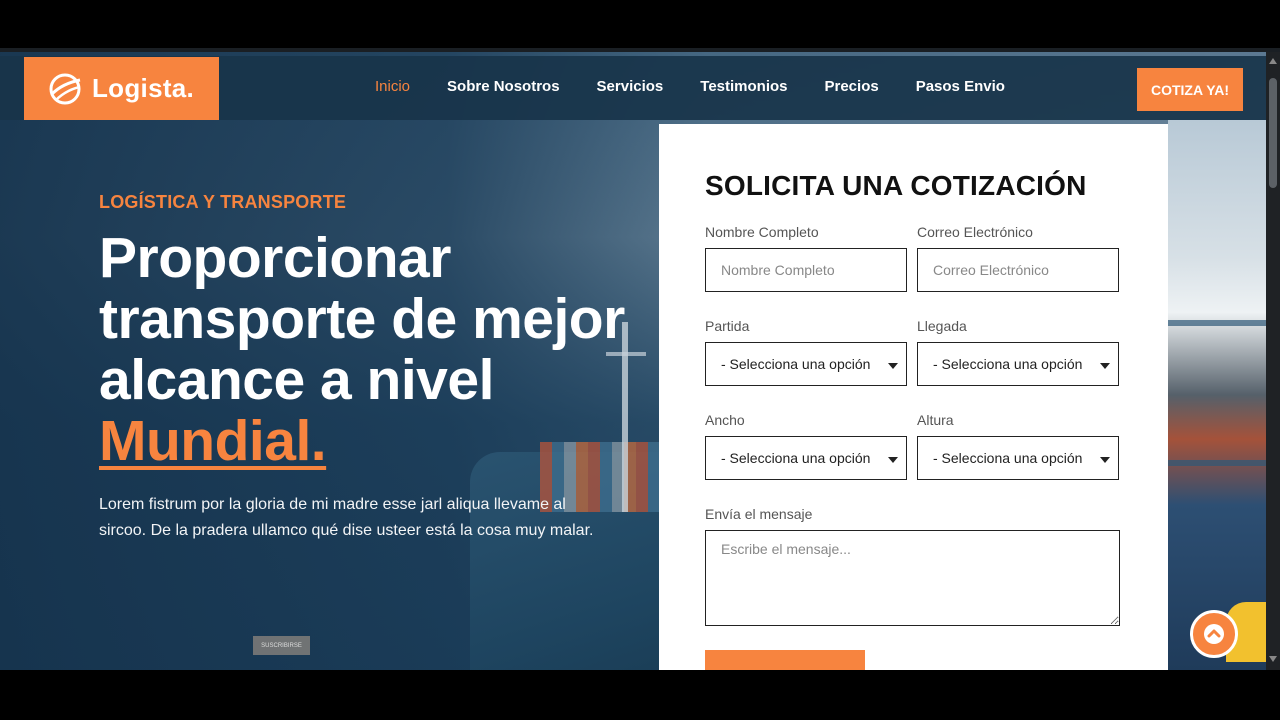  What do you see at coordinates (960, 86) in the screenshot?
I see `nav-item-pasos-envio: Pasos Envio` at bounding box center [960, 86].